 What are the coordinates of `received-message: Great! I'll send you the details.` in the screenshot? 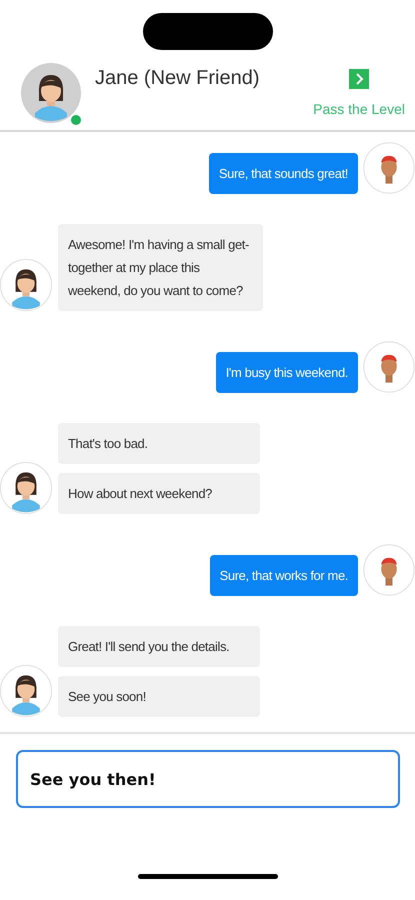 It's located at (159, 646).